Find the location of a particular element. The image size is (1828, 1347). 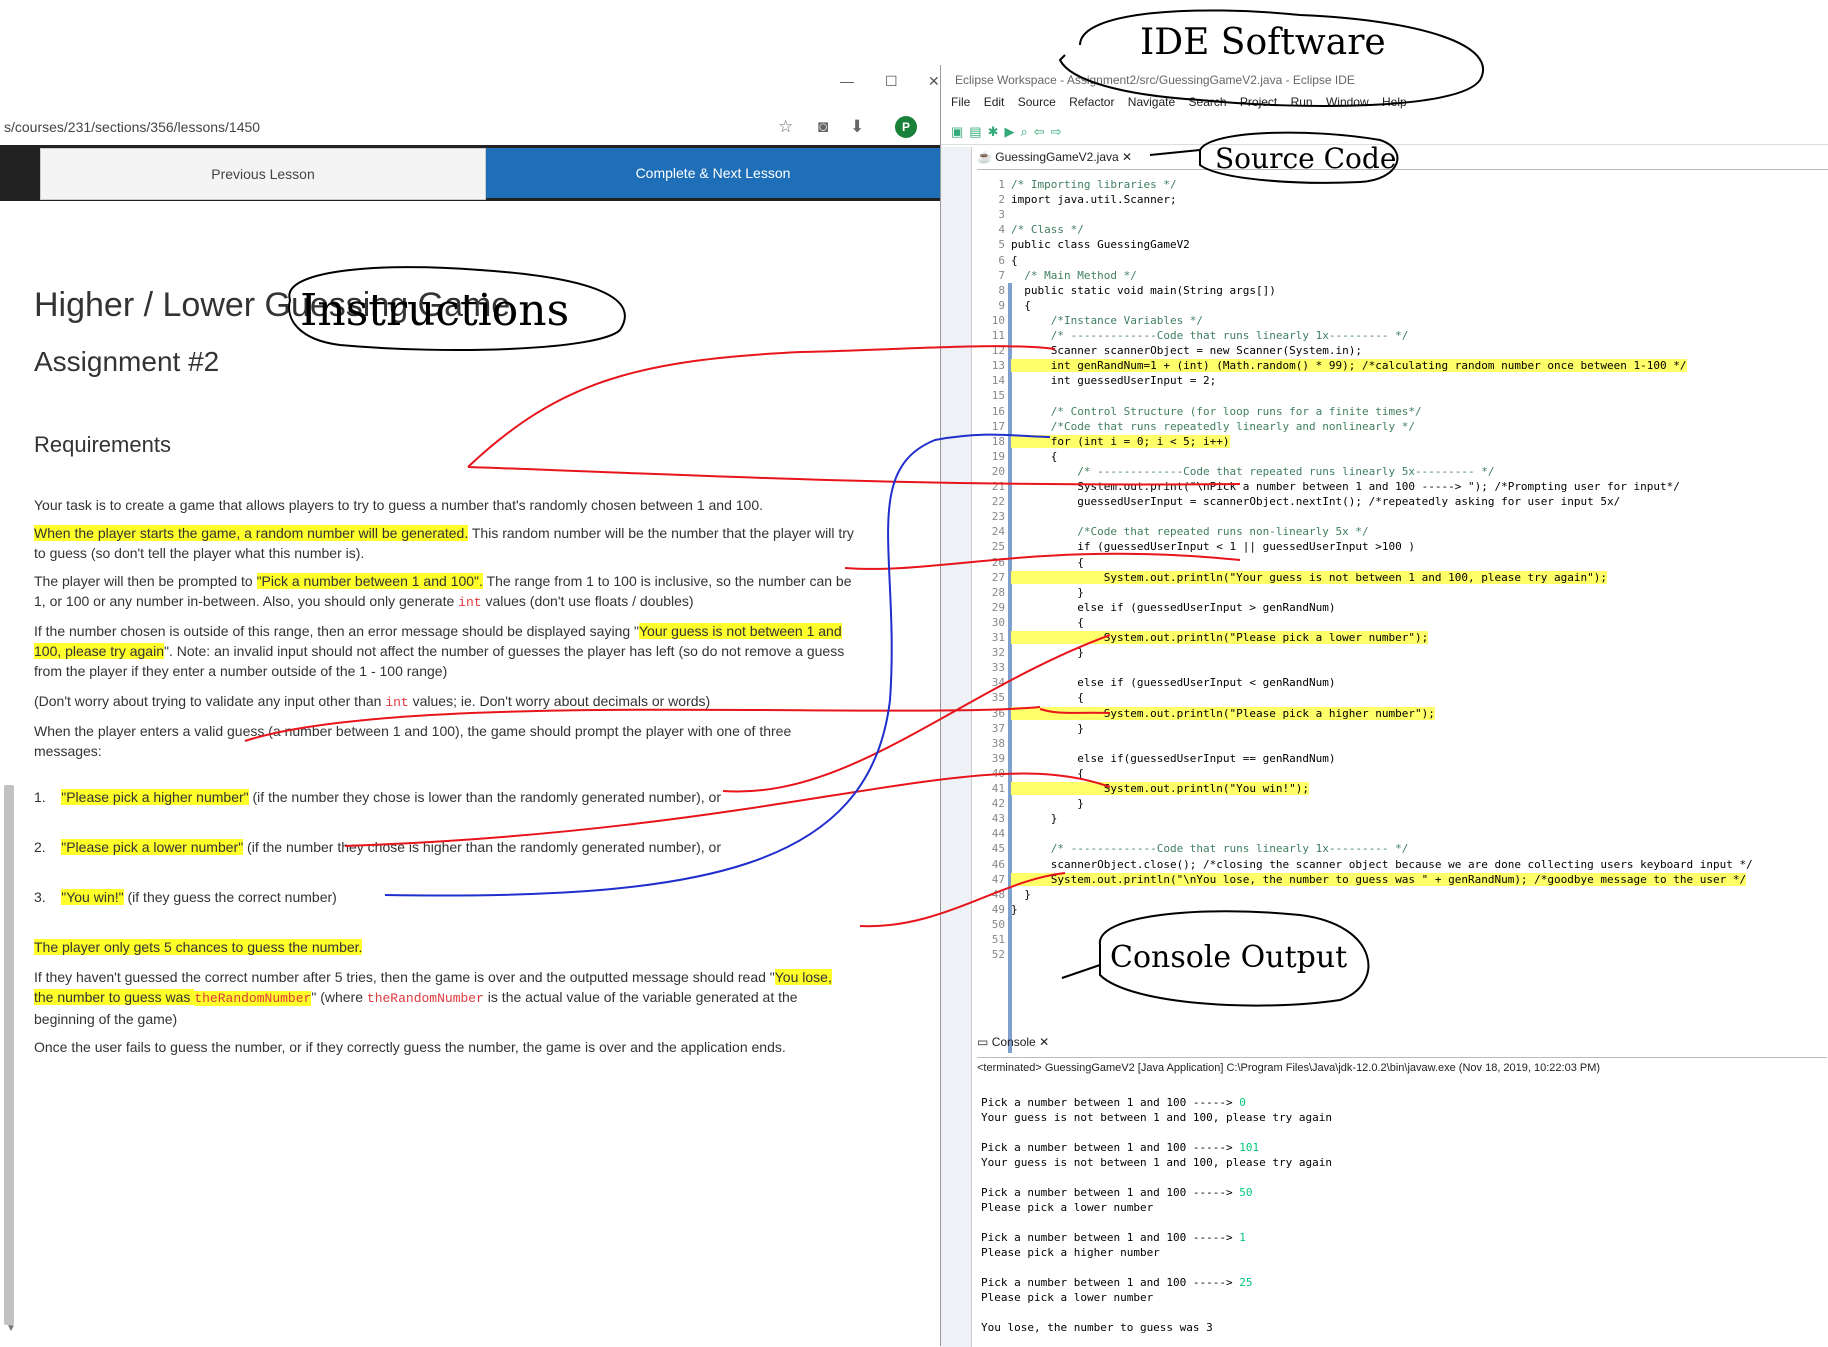

annotation-ide-software: IDE Software is located at coordinates (1263, 42).